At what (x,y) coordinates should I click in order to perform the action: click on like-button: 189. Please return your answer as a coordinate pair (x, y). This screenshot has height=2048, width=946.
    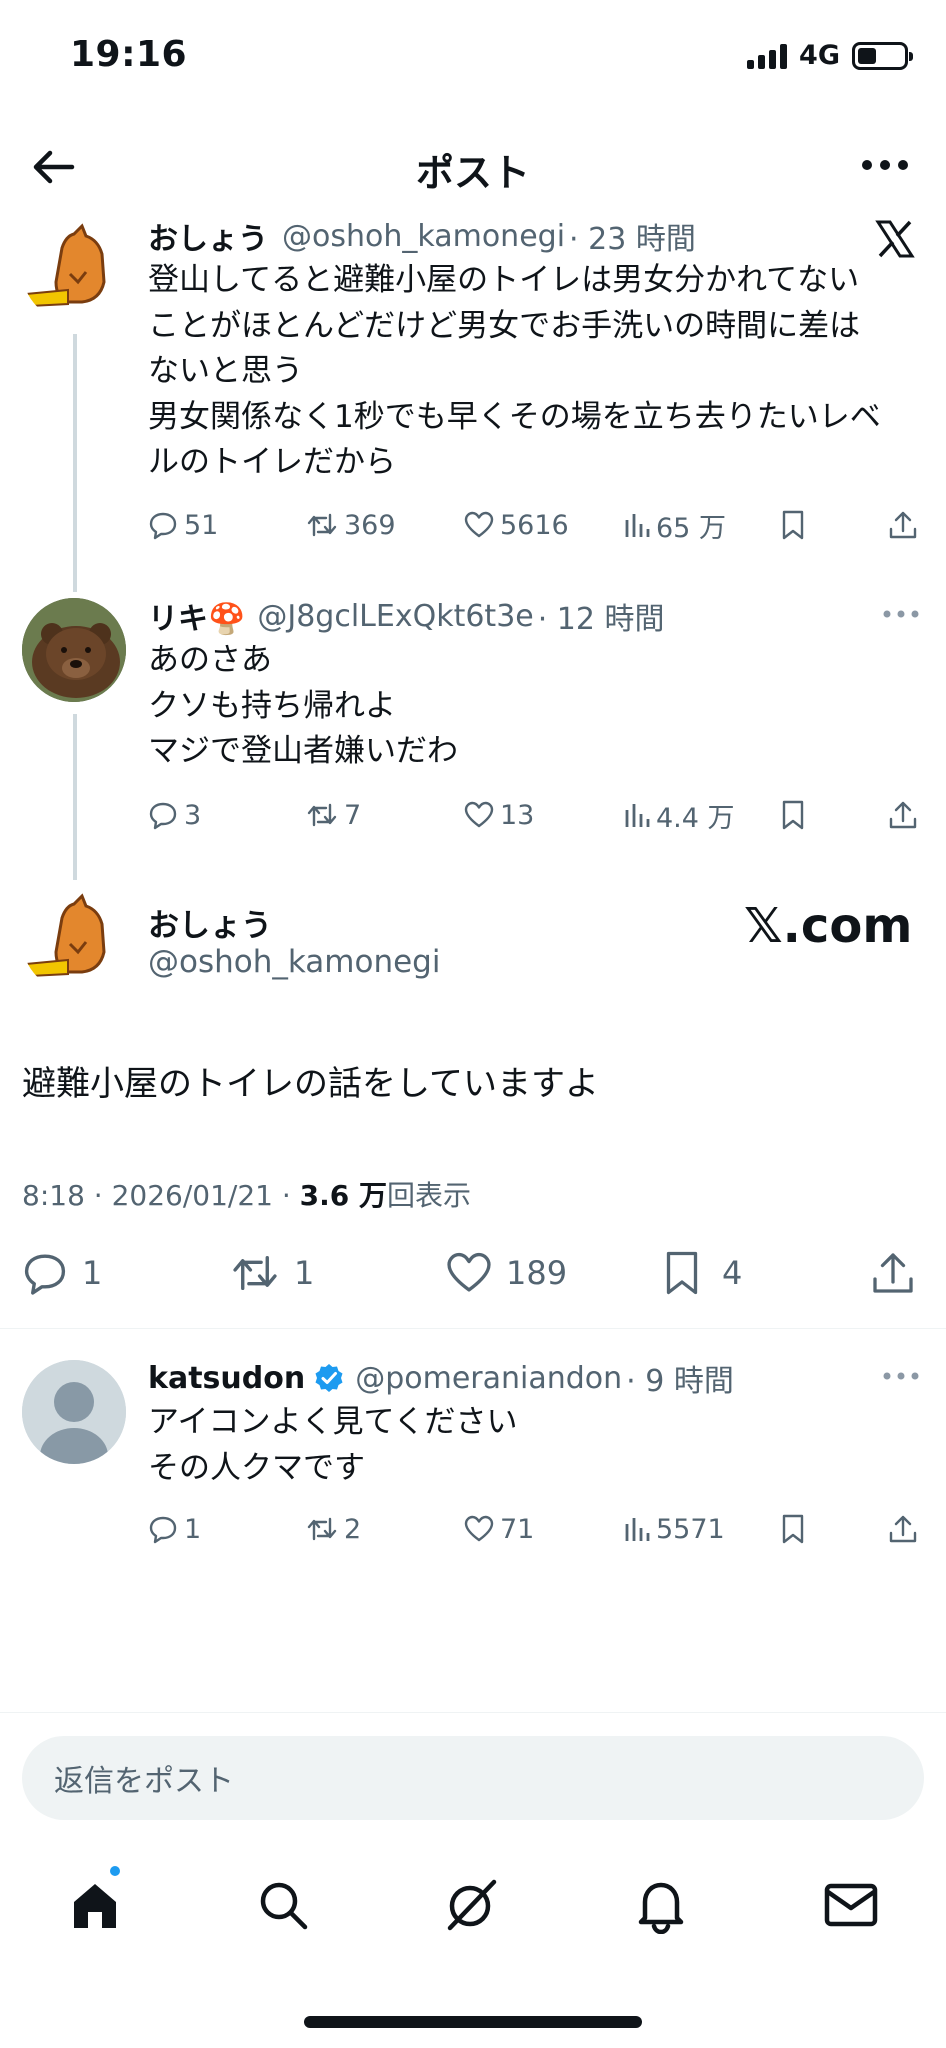
    Looking at the image, I should click on (506, 1273).